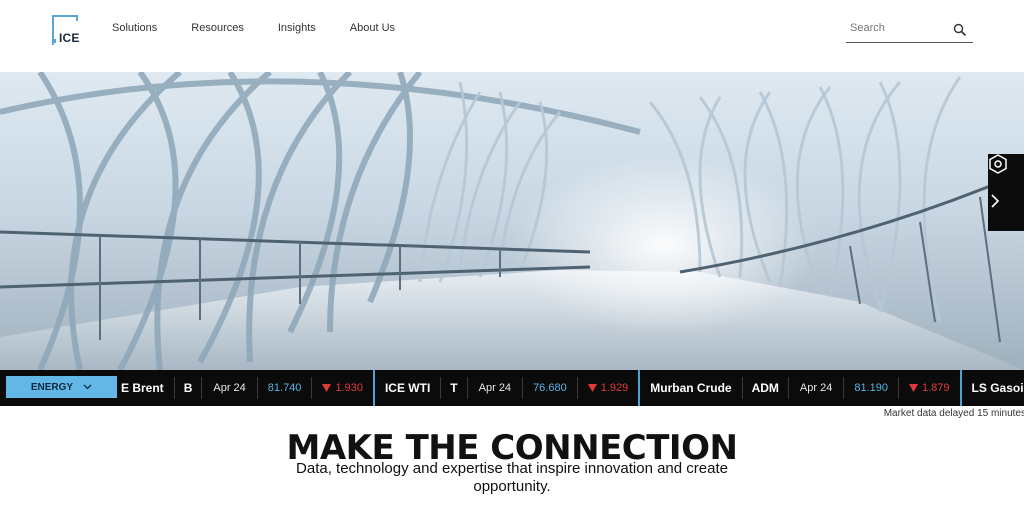  I want to click on ticker-name: Murban Crude, so click(690, 388).